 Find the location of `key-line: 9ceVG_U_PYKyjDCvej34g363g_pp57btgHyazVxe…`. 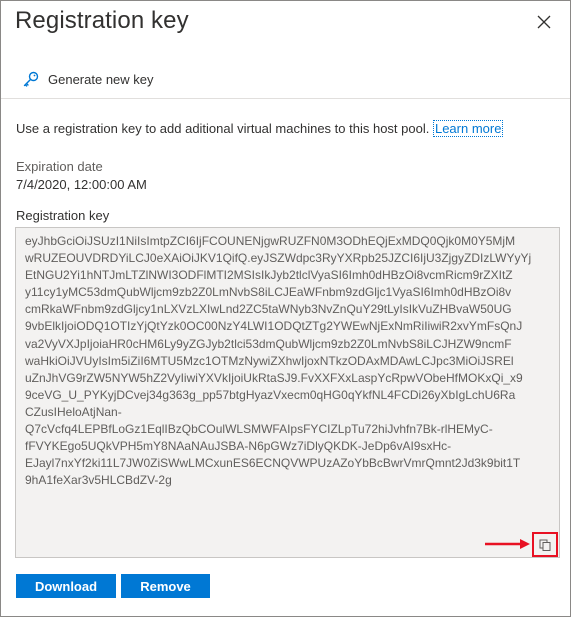

key-line: 9ceVG_U_PYKyjDCvej34g363g_pp57btgHyazVxe… is located at coordinates (270, 394).